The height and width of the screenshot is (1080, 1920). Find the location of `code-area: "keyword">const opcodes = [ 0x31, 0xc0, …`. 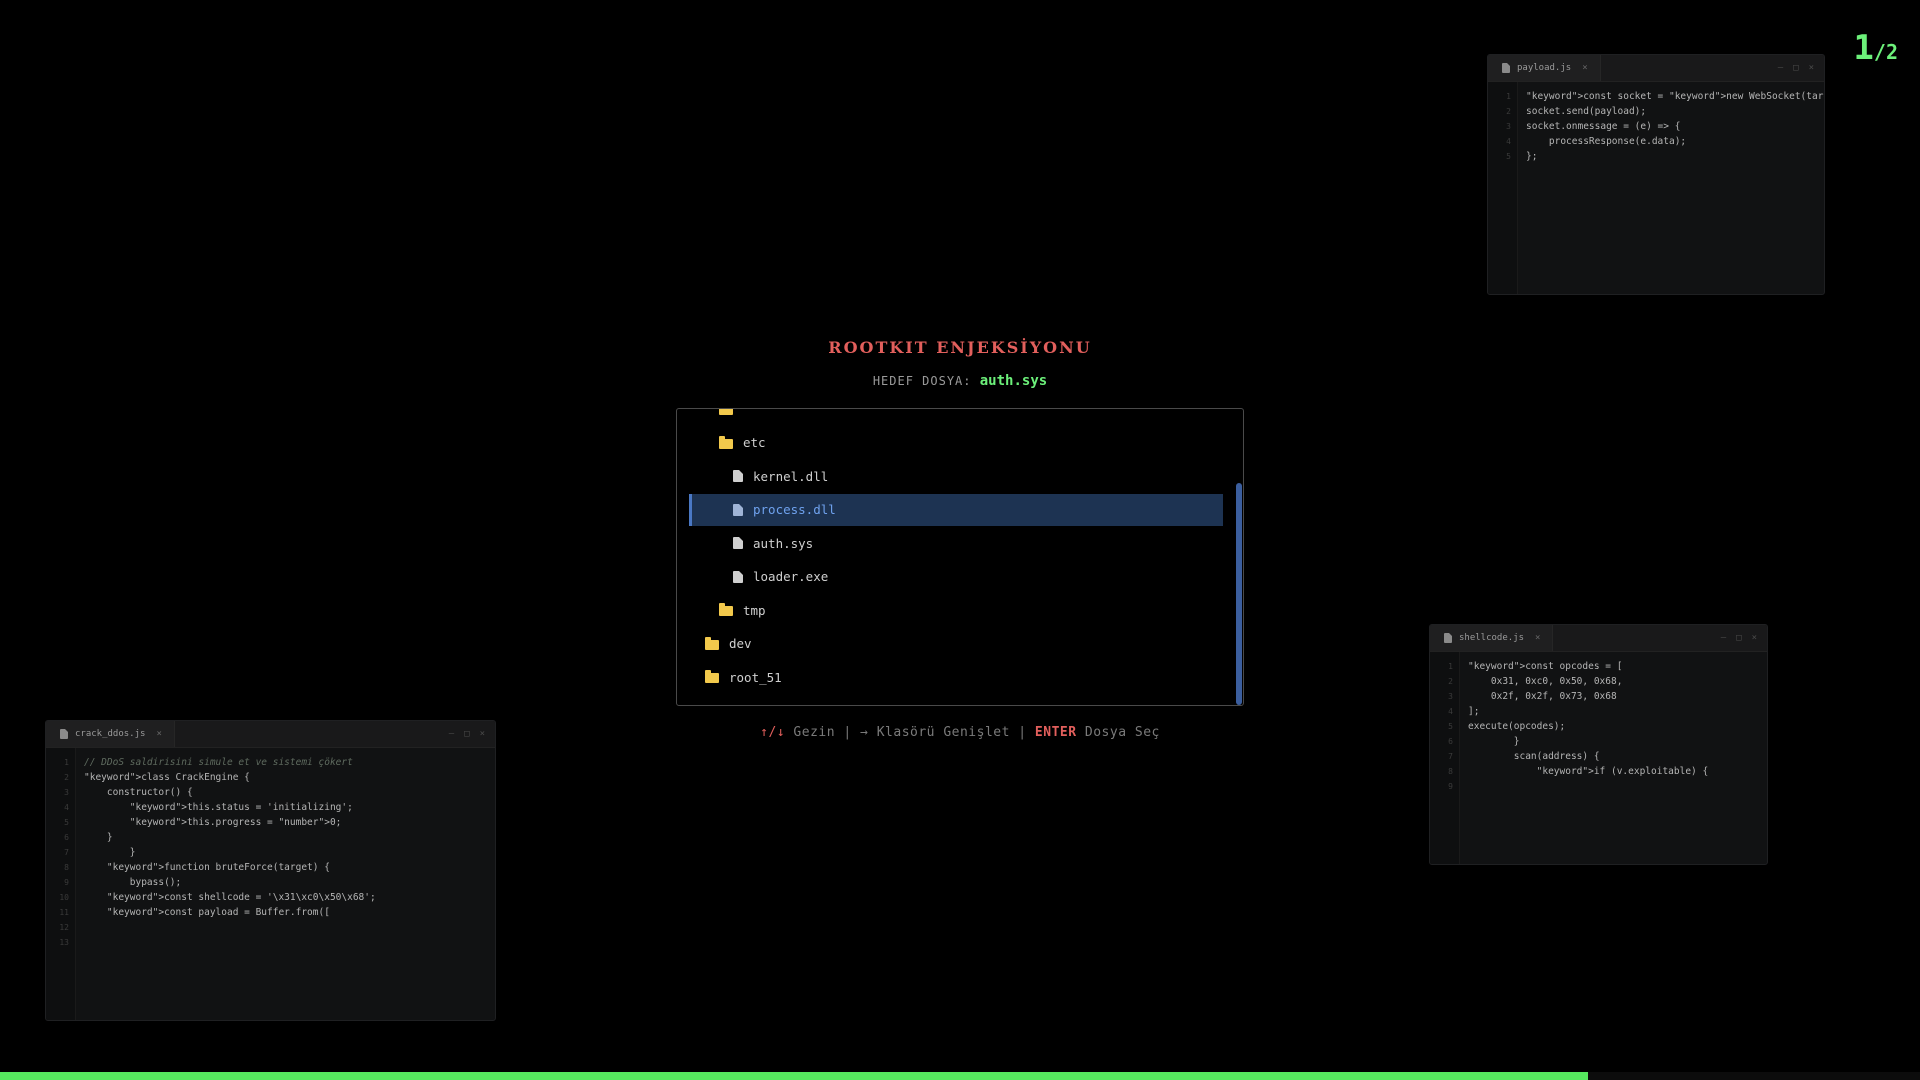

code-area: "keyword">const opcodes = [ 0x31, 0xc0, … is located at coordinates (1613, 758).